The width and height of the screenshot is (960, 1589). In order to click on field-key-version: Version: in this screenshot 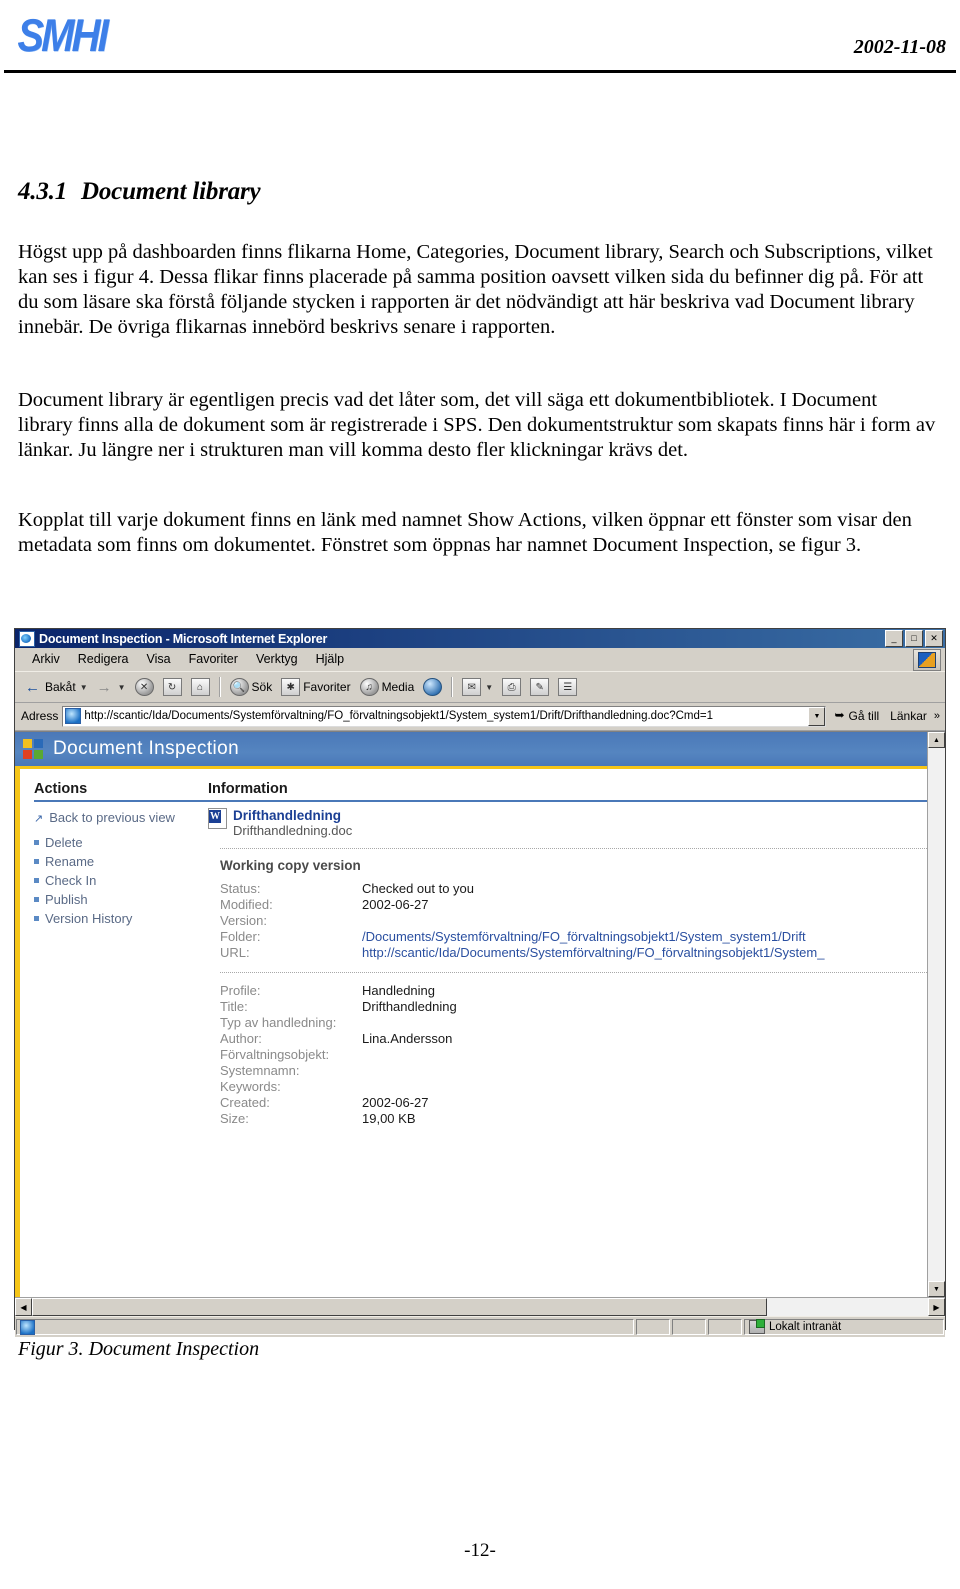, I will do `click(243, 920)`.